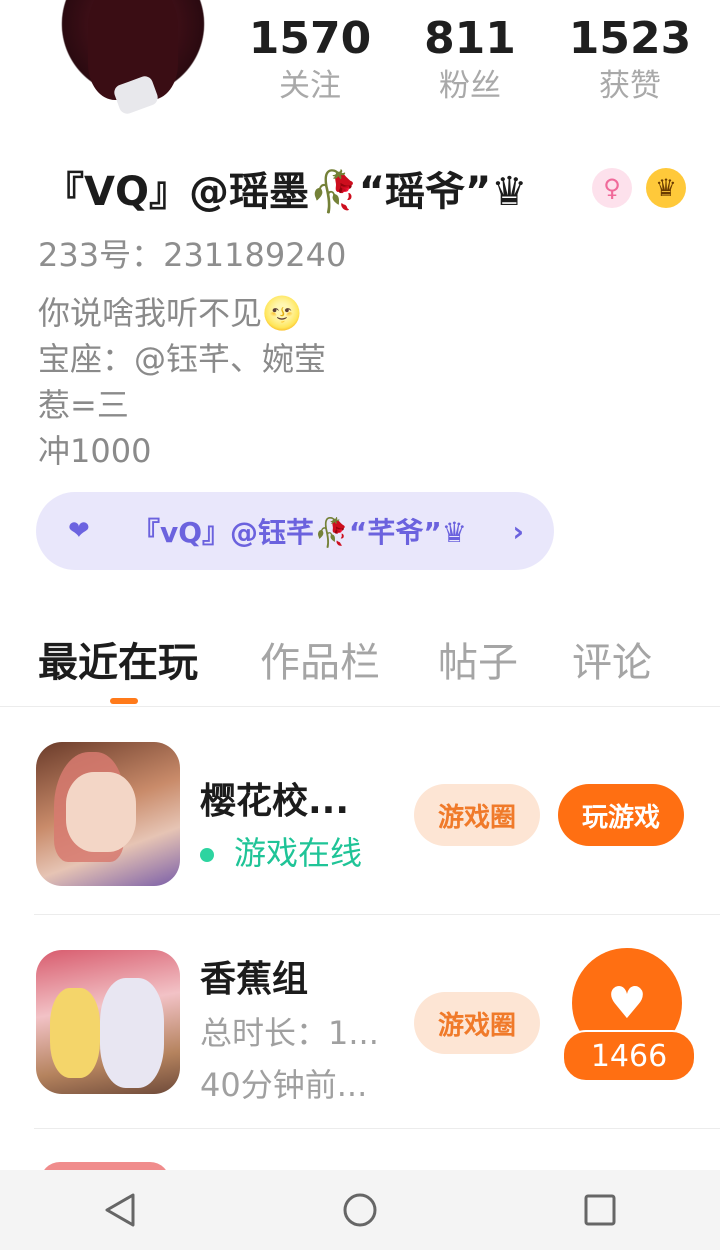  I want to click on play-game-button: 玩游戏, so click(621, 815).